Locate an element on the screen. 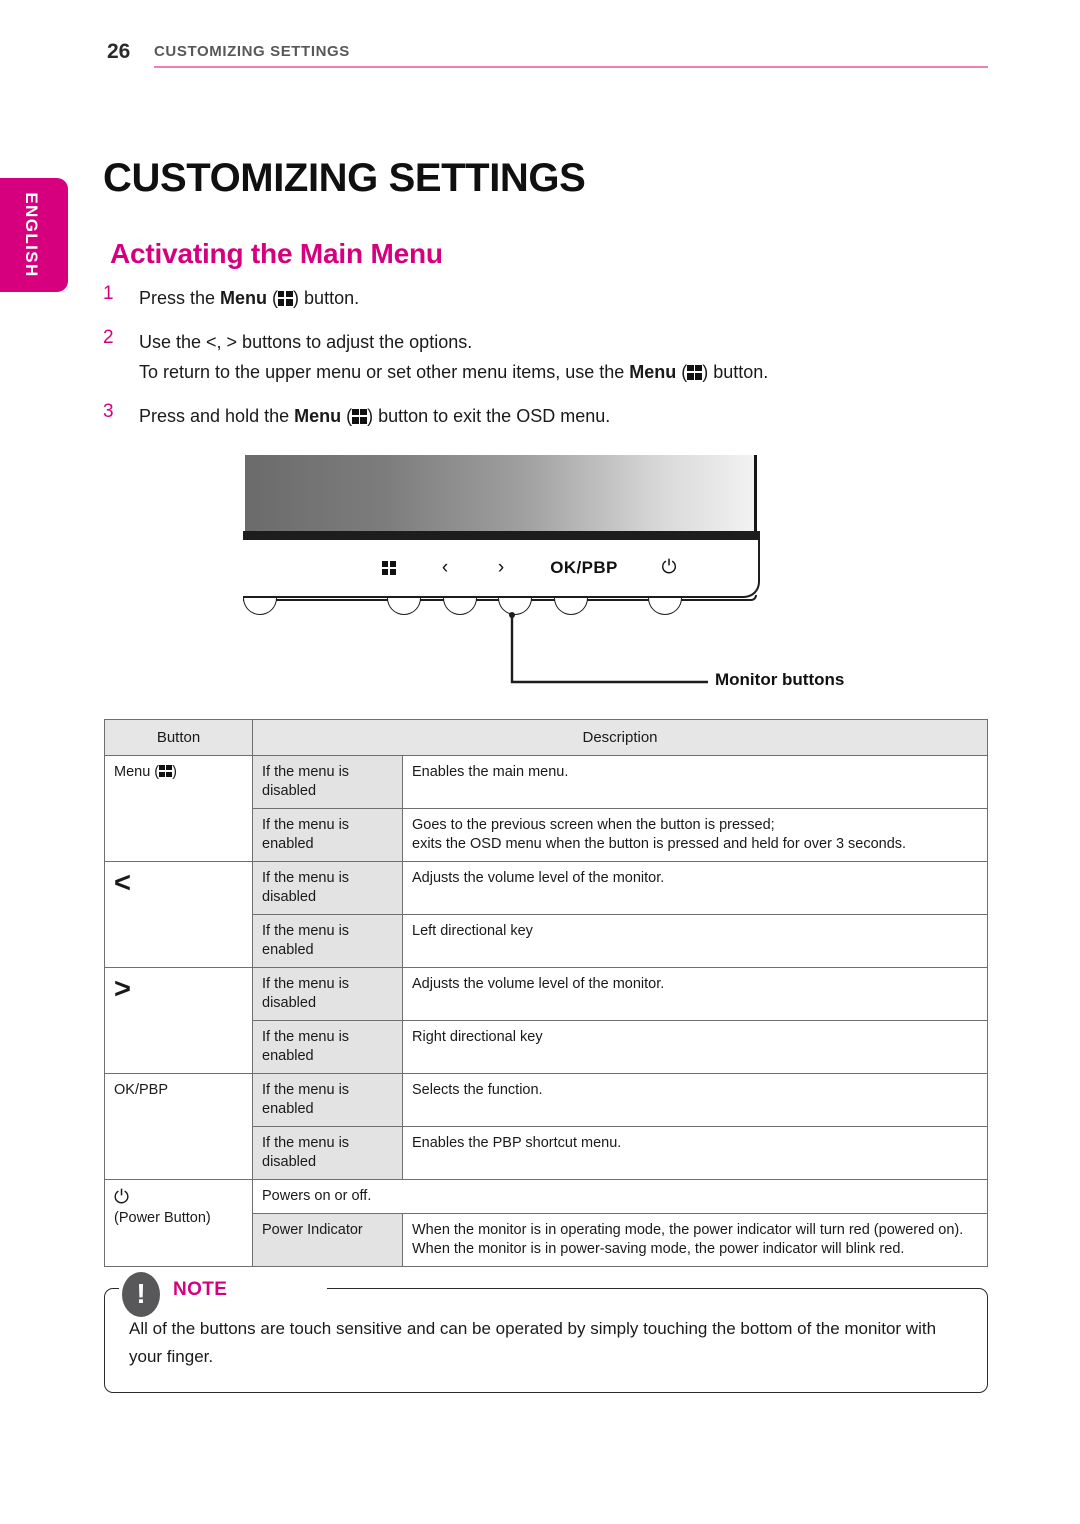 The image size is (1080, 1524). step-line: Press the Menu ( ) button. is located at coordinates (561, 298).